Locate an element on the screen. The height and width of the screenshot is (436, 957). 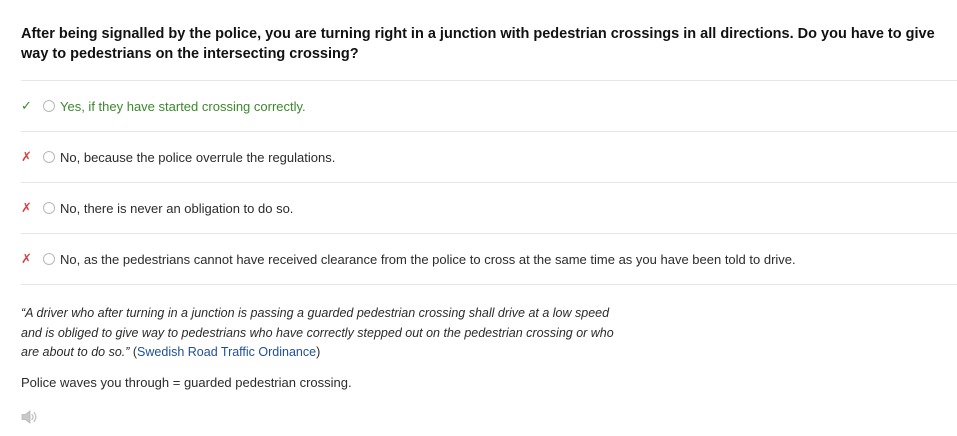
speaker-icon-graphic is located at coordinates (29, 417).